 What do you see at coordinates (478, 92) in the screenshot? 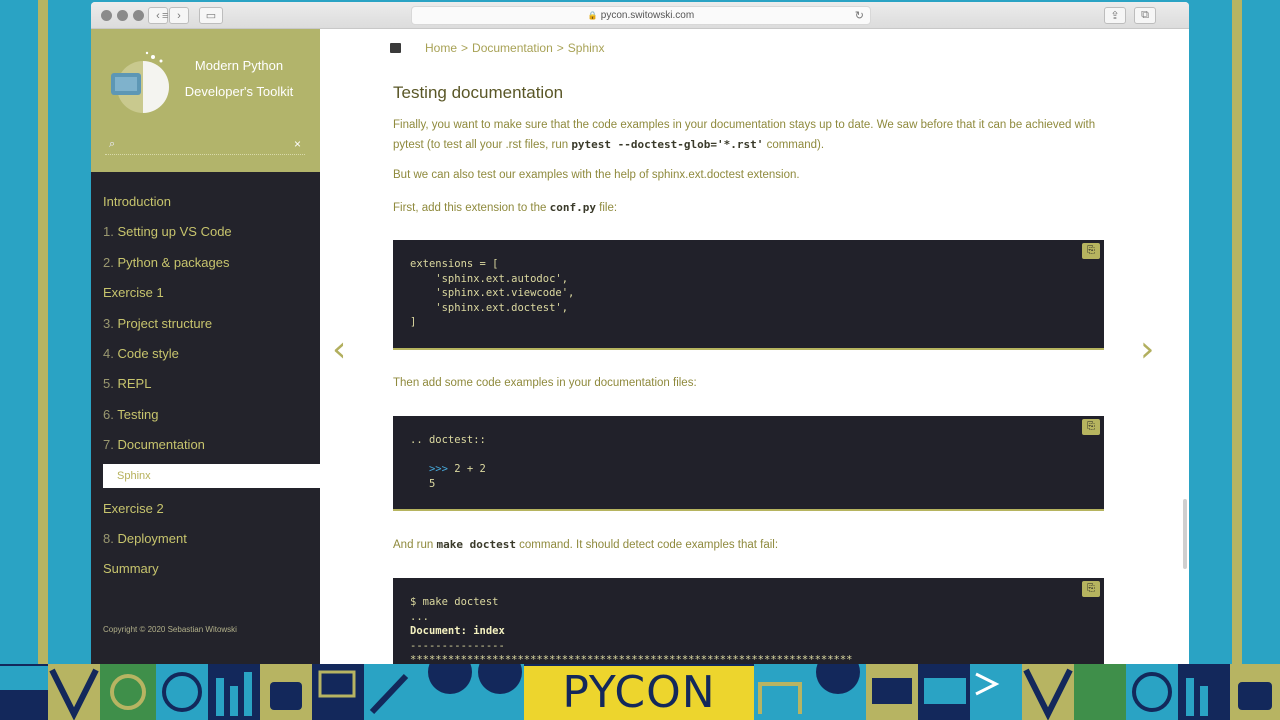
I see `page-heading: Testing documentation` at bounding box center [478, 92].